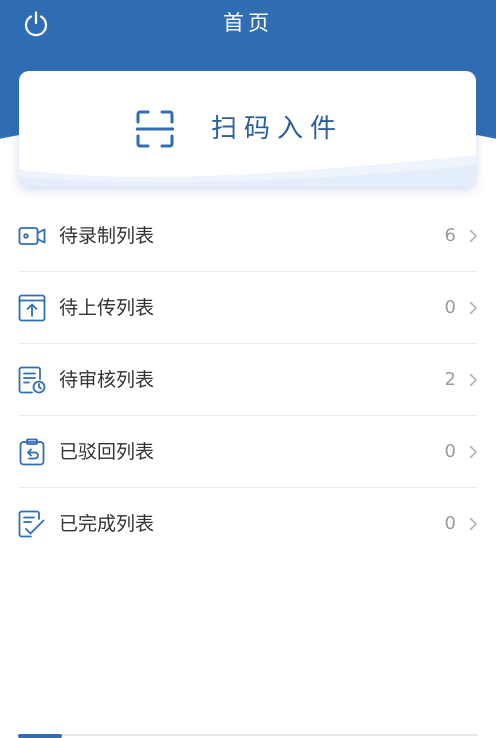 Image resolution: width=496 pixels, height=738 pixels. I want to click on list-item-label: 已完成列表, so click(107, 524).